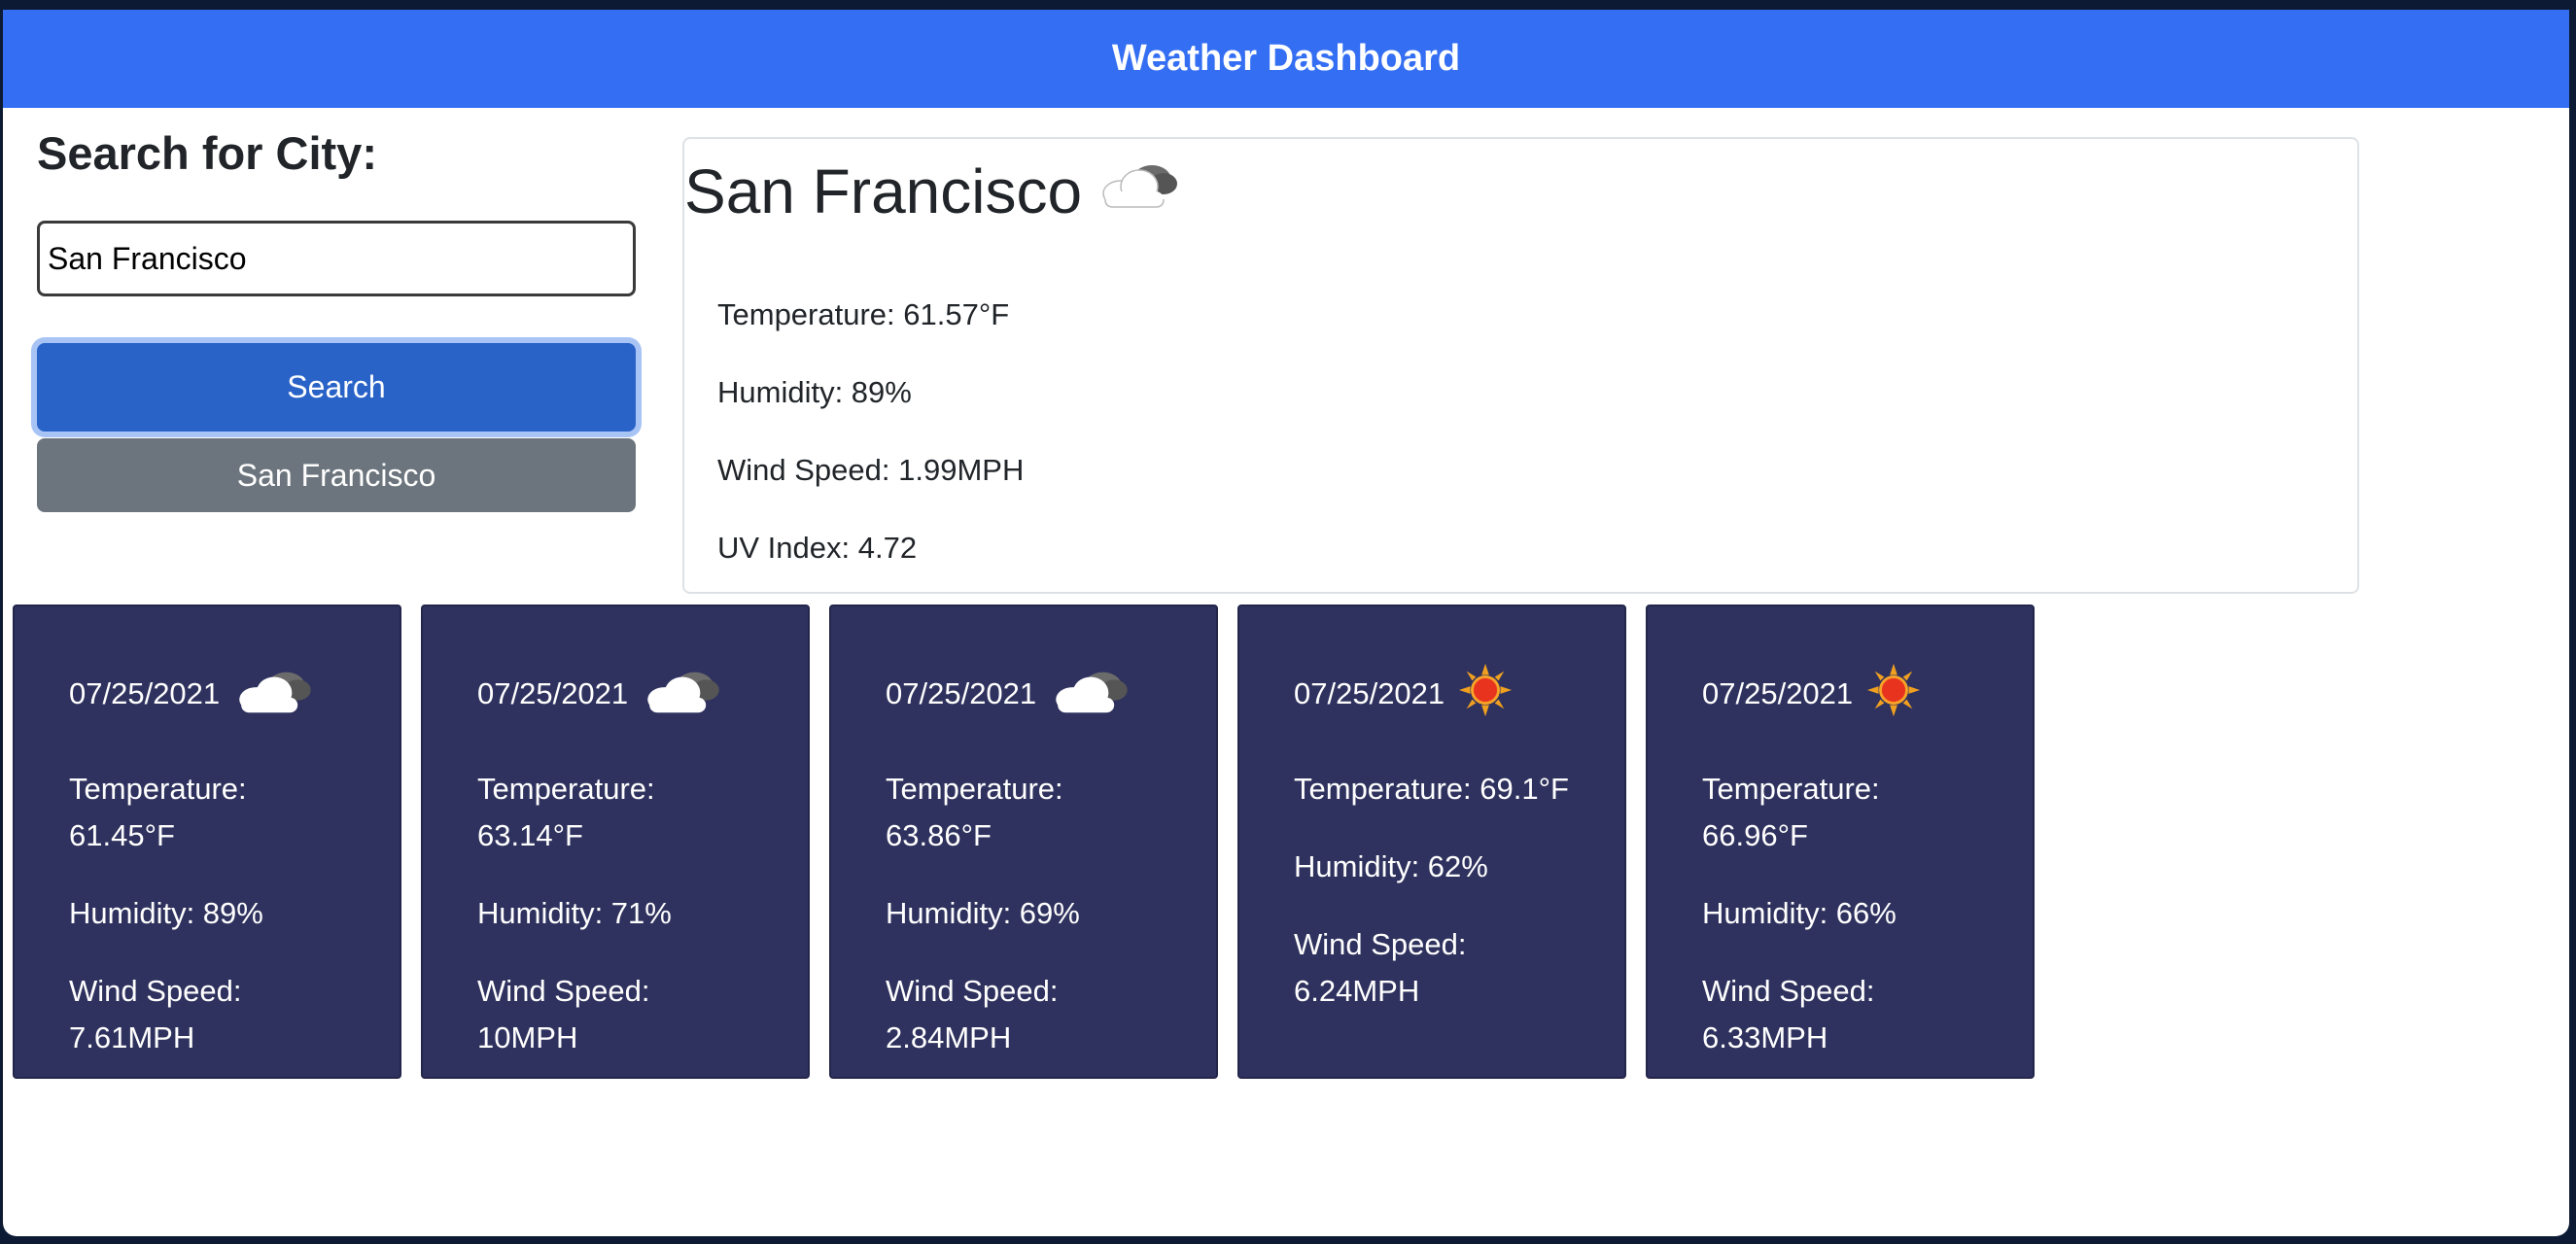 Image resolution: width=2576 pixels, height=1244 pixels. I want to click on header-bar: Weather Dashboard, so click(1286, 59).